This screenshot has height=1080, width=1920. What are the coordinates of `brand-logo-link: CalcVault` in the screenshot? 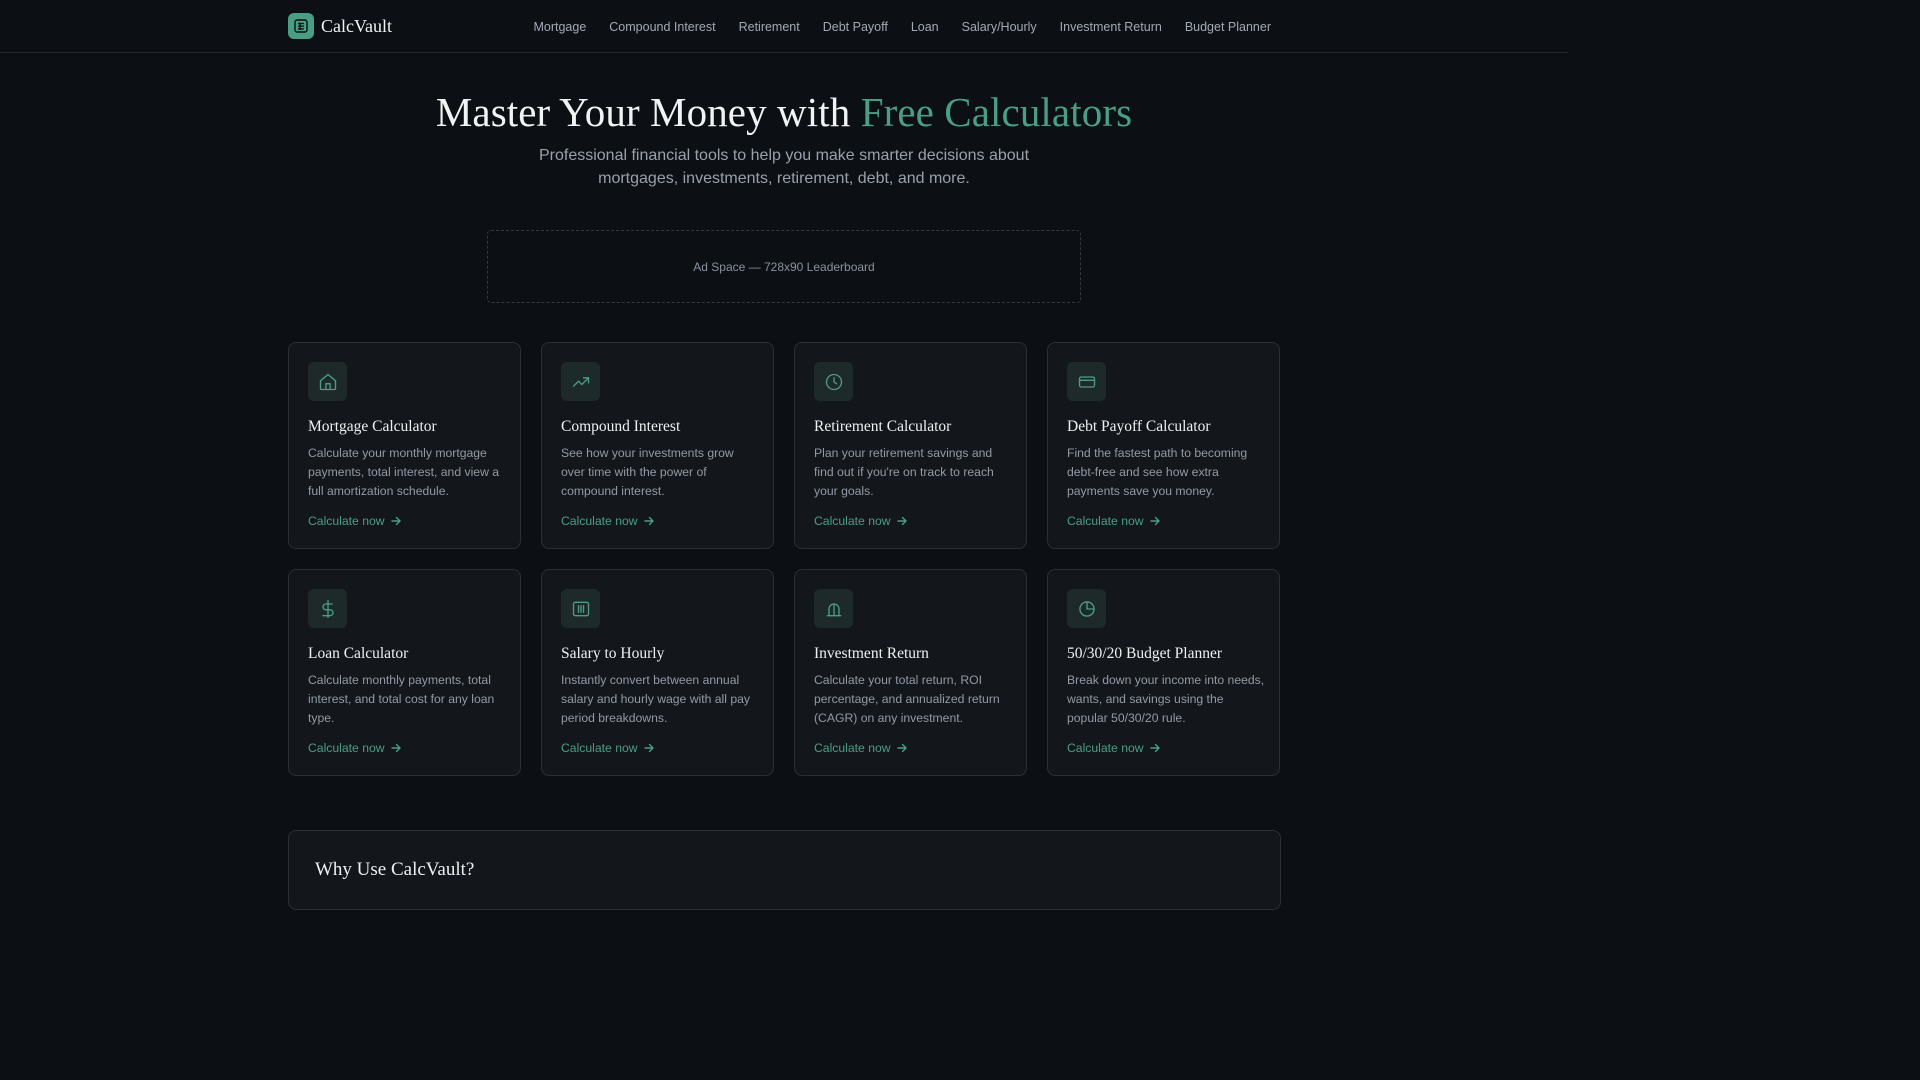 It's located at (340, 26).